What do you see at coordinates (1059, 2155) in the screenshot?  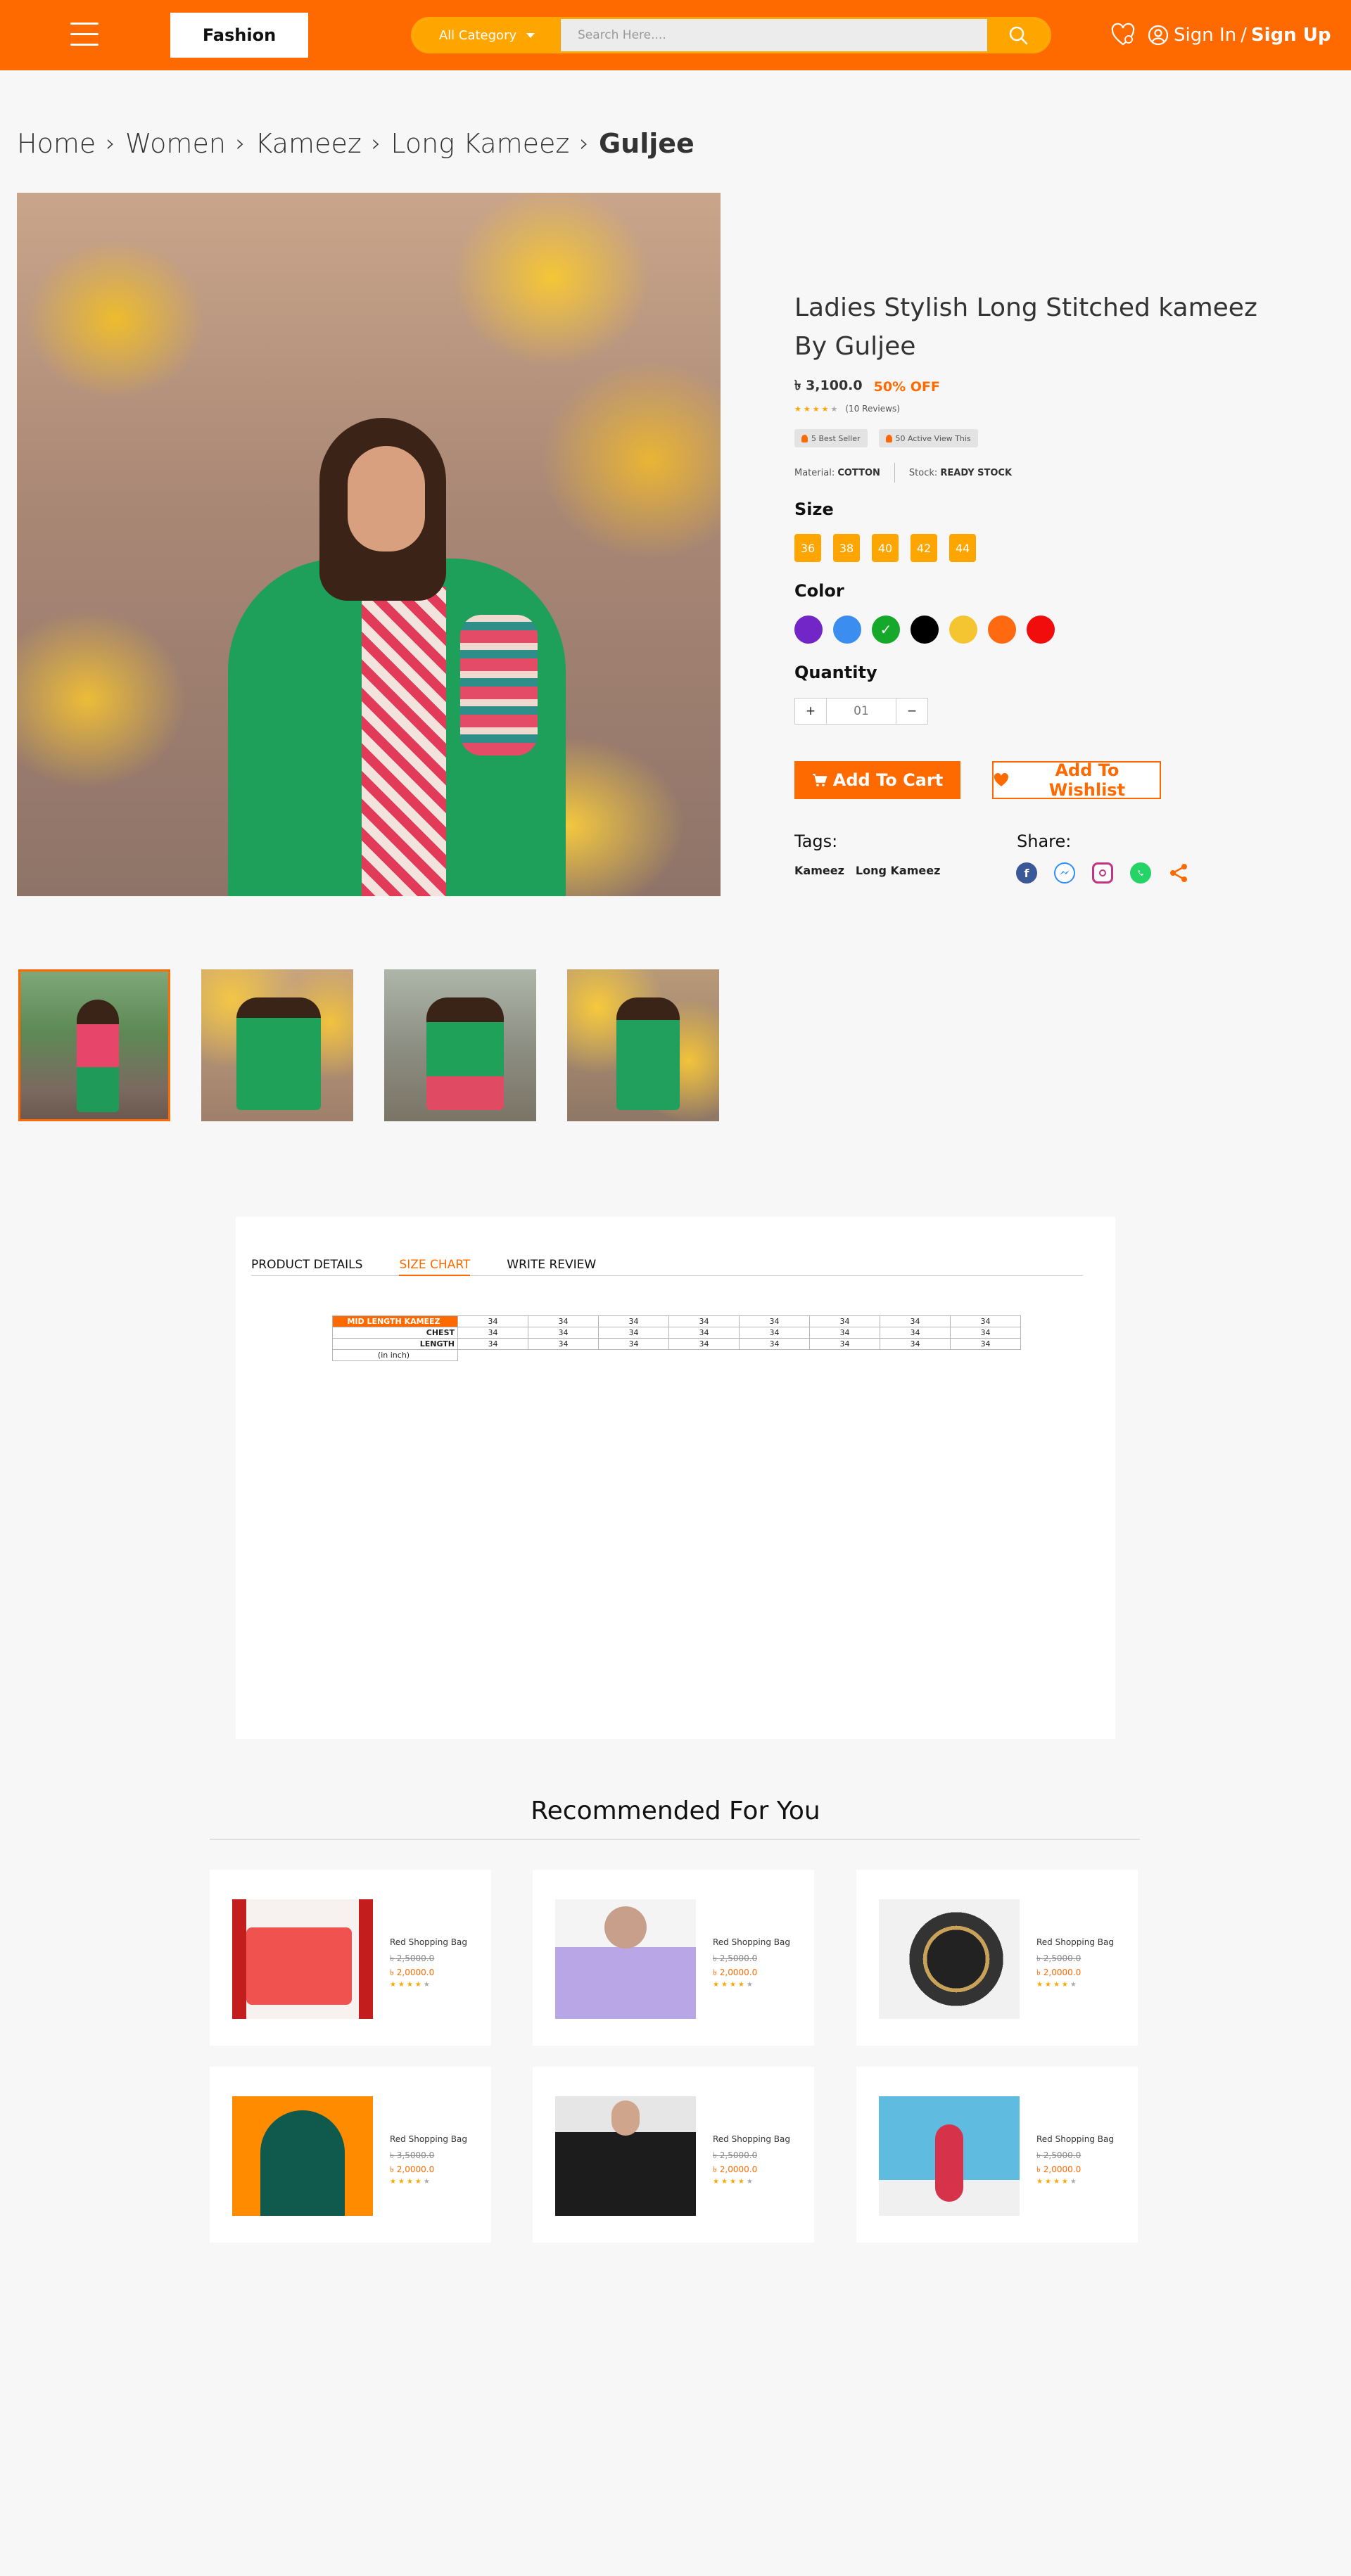 I see `recommended-old-price: ৳ 2,5000.0` at bounding box center [1059, 2155].